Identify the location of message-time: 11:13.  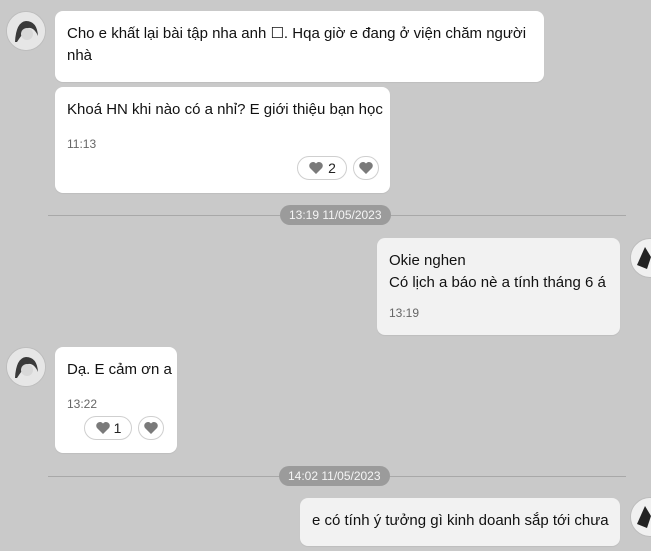
(82, 144).